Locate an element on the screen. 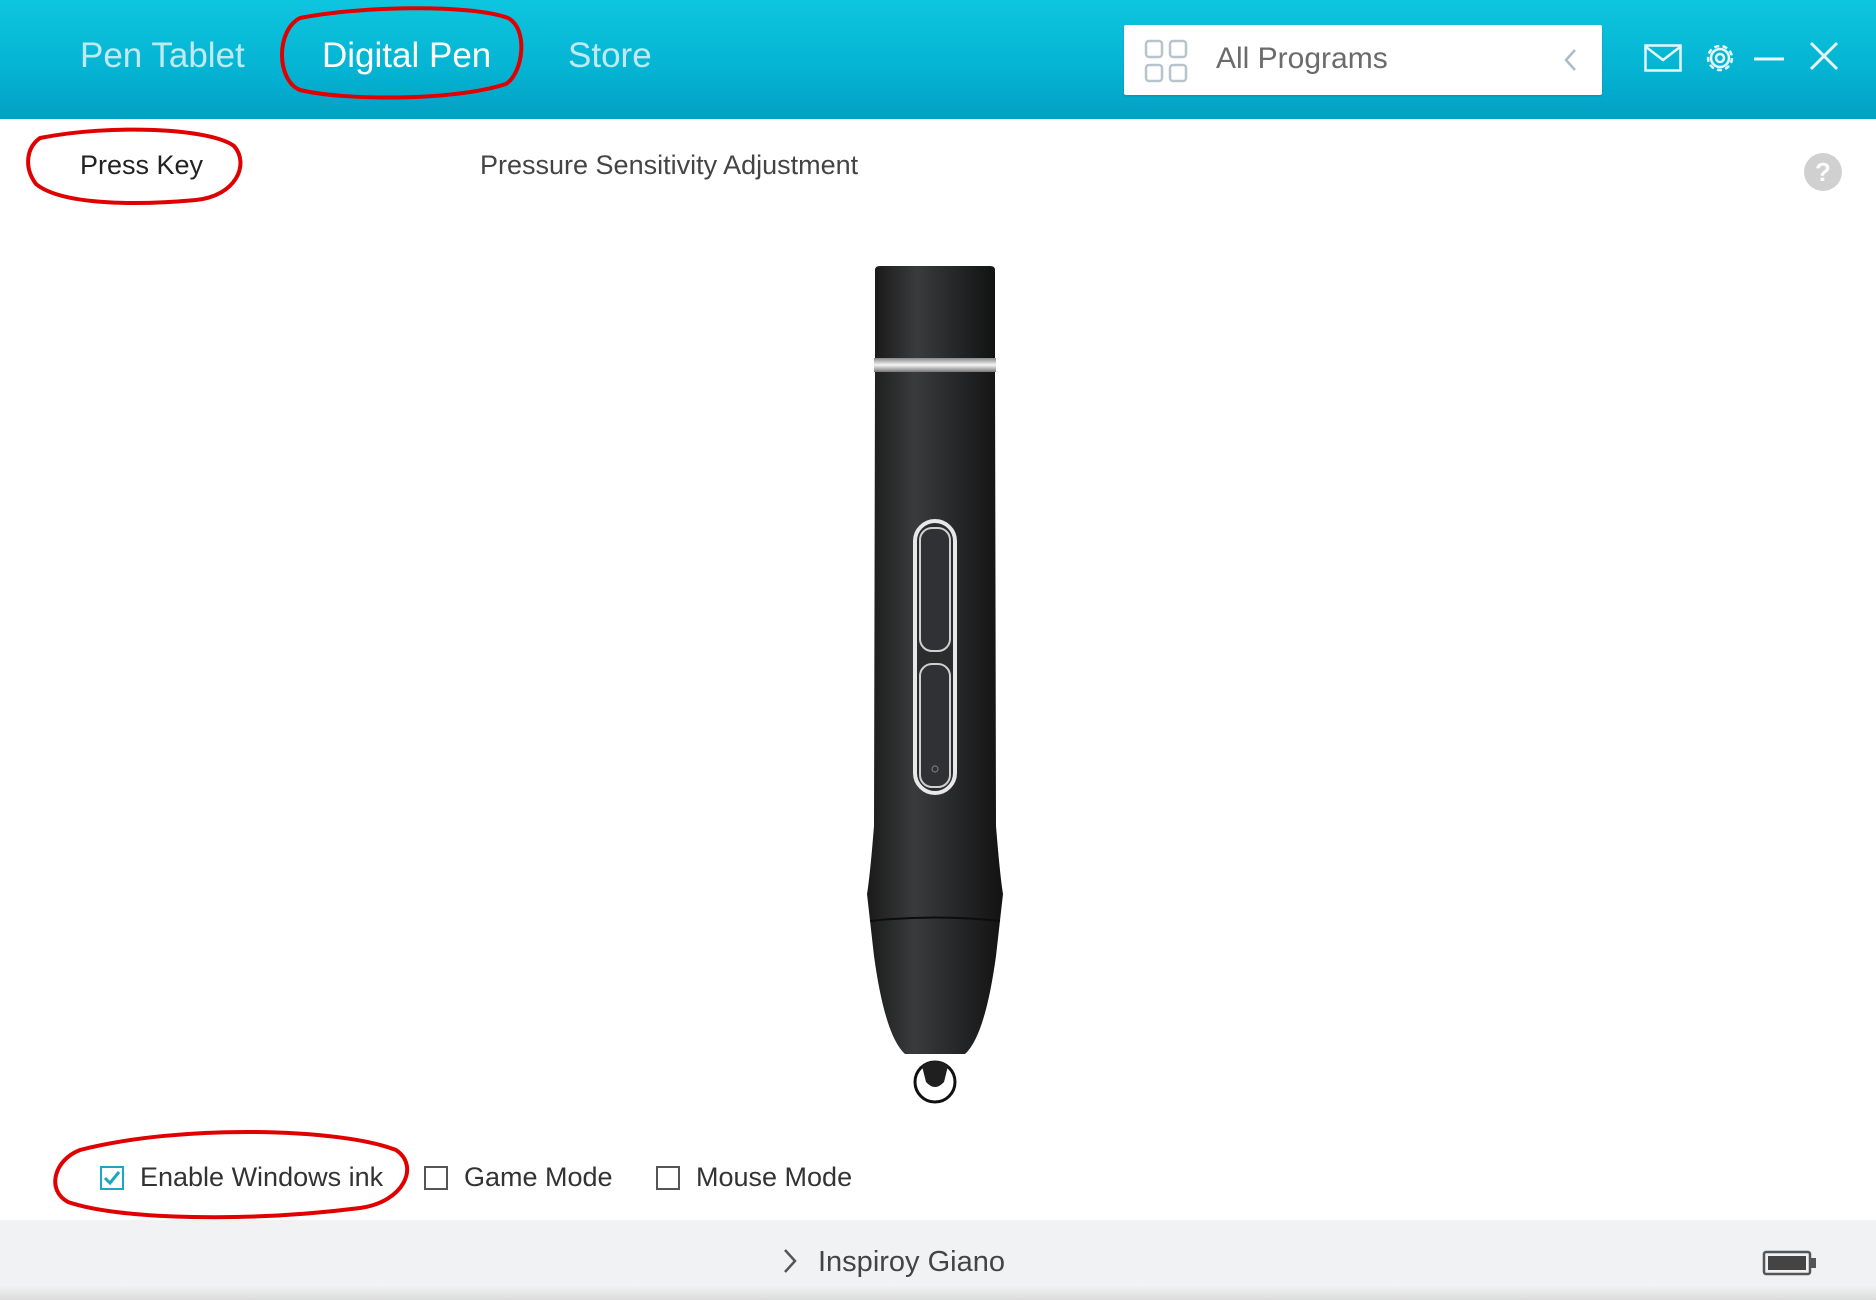 Image resolution: width=1876 pixels, height=1300 pixels. device-selector: Inspiroy Giano is located at coordinates (892, 1264).